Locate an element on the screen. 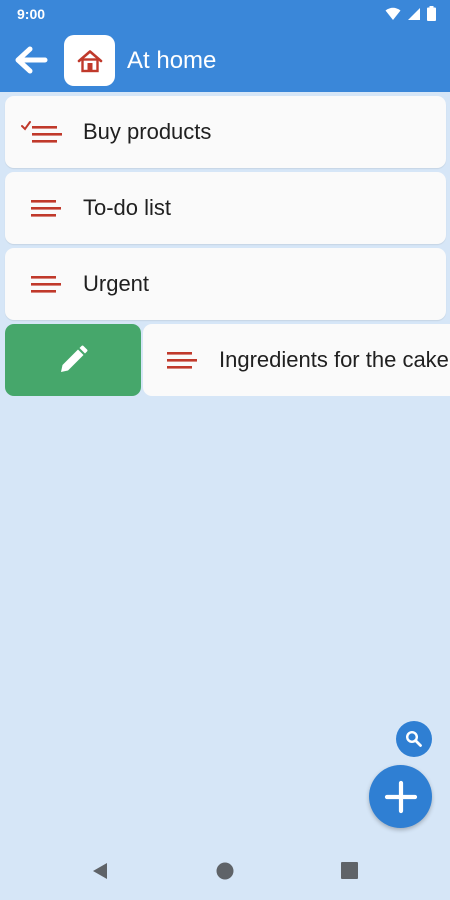 The height and width of the screenshot is (900, 450). house-icon is located at coordinates (89, 60).